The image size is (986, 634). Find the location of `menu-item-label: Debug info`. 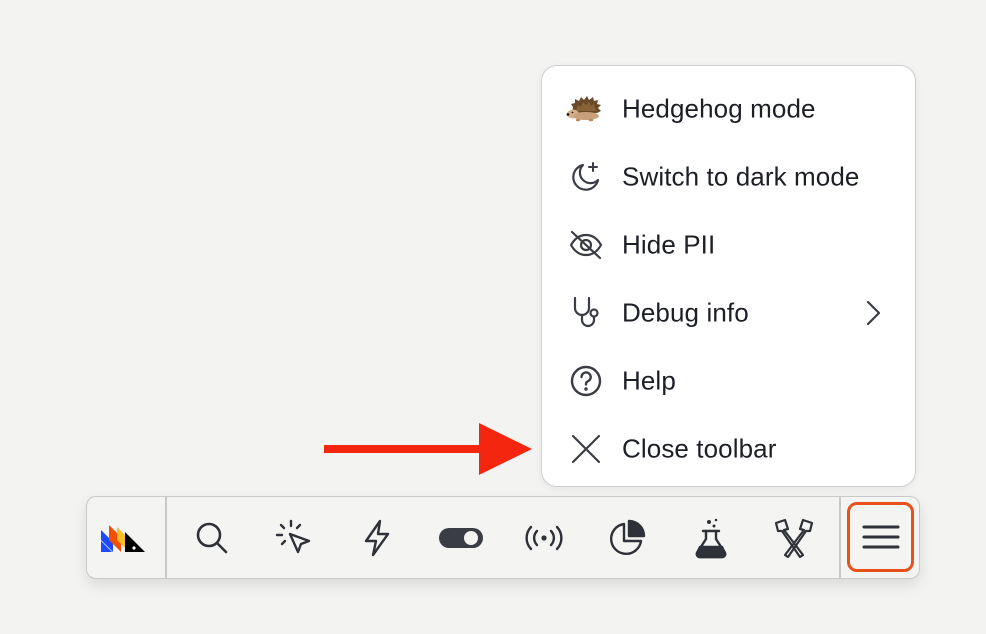

menu-item-label: Debug info is located at coordinates (685, 312).